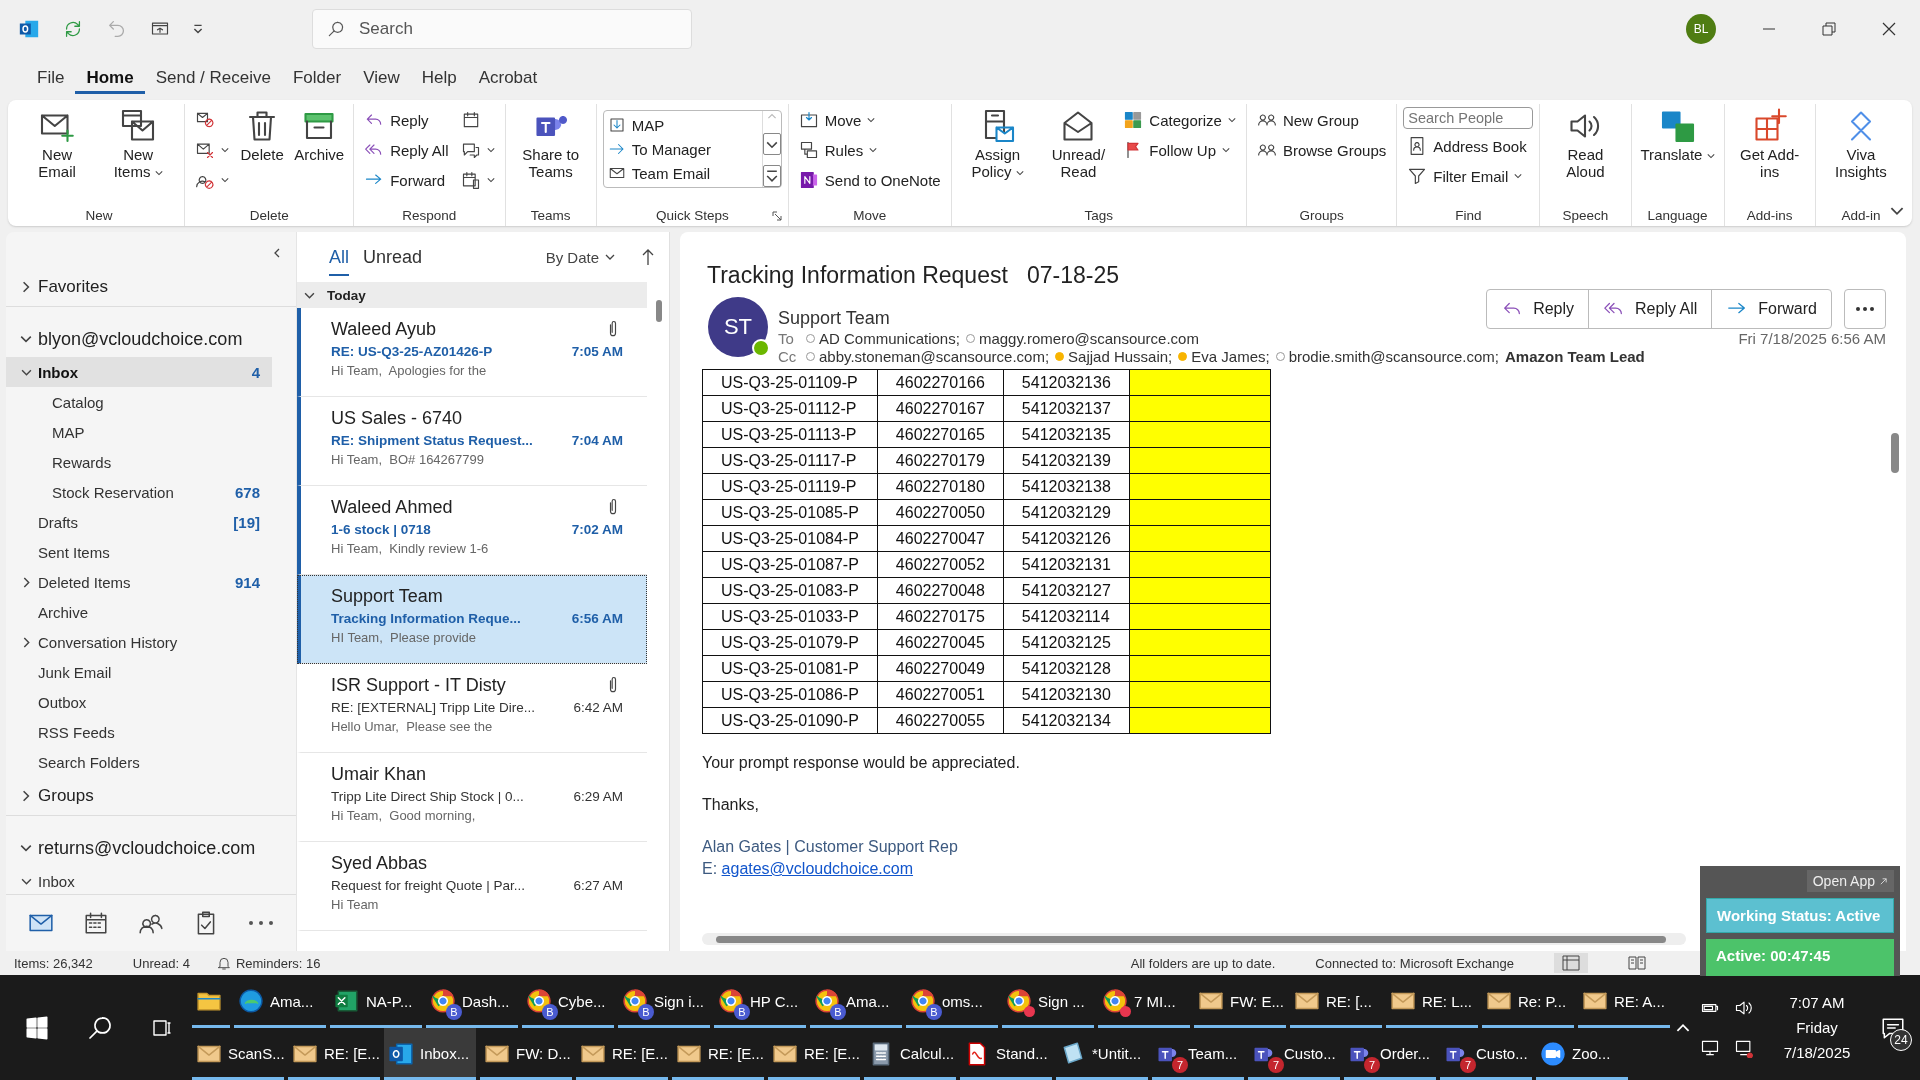  Describe the element at coordinates (393, 257) in the screenshot. I see `filter-tab: Unread` at that location.